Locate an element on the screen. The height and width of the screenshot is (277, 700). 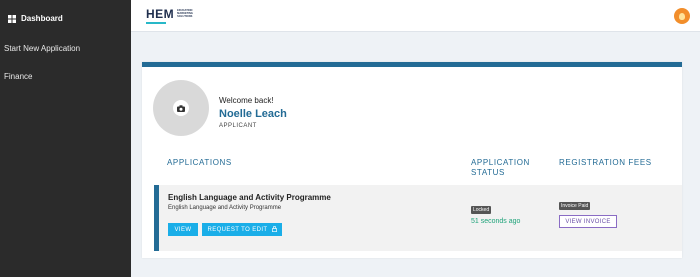
logo-text: HEM is located at coordinates (160, 14).